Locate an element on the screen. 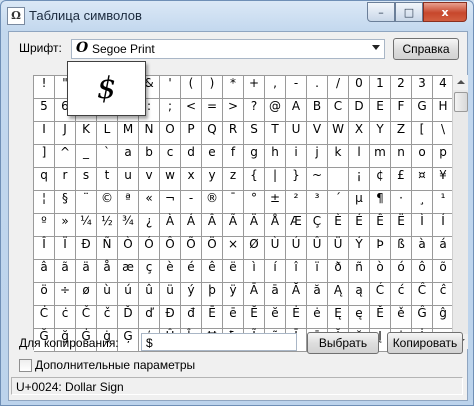 This screenshot has width=474, height=406. char-cell: y is located at coordinates (212, 179).